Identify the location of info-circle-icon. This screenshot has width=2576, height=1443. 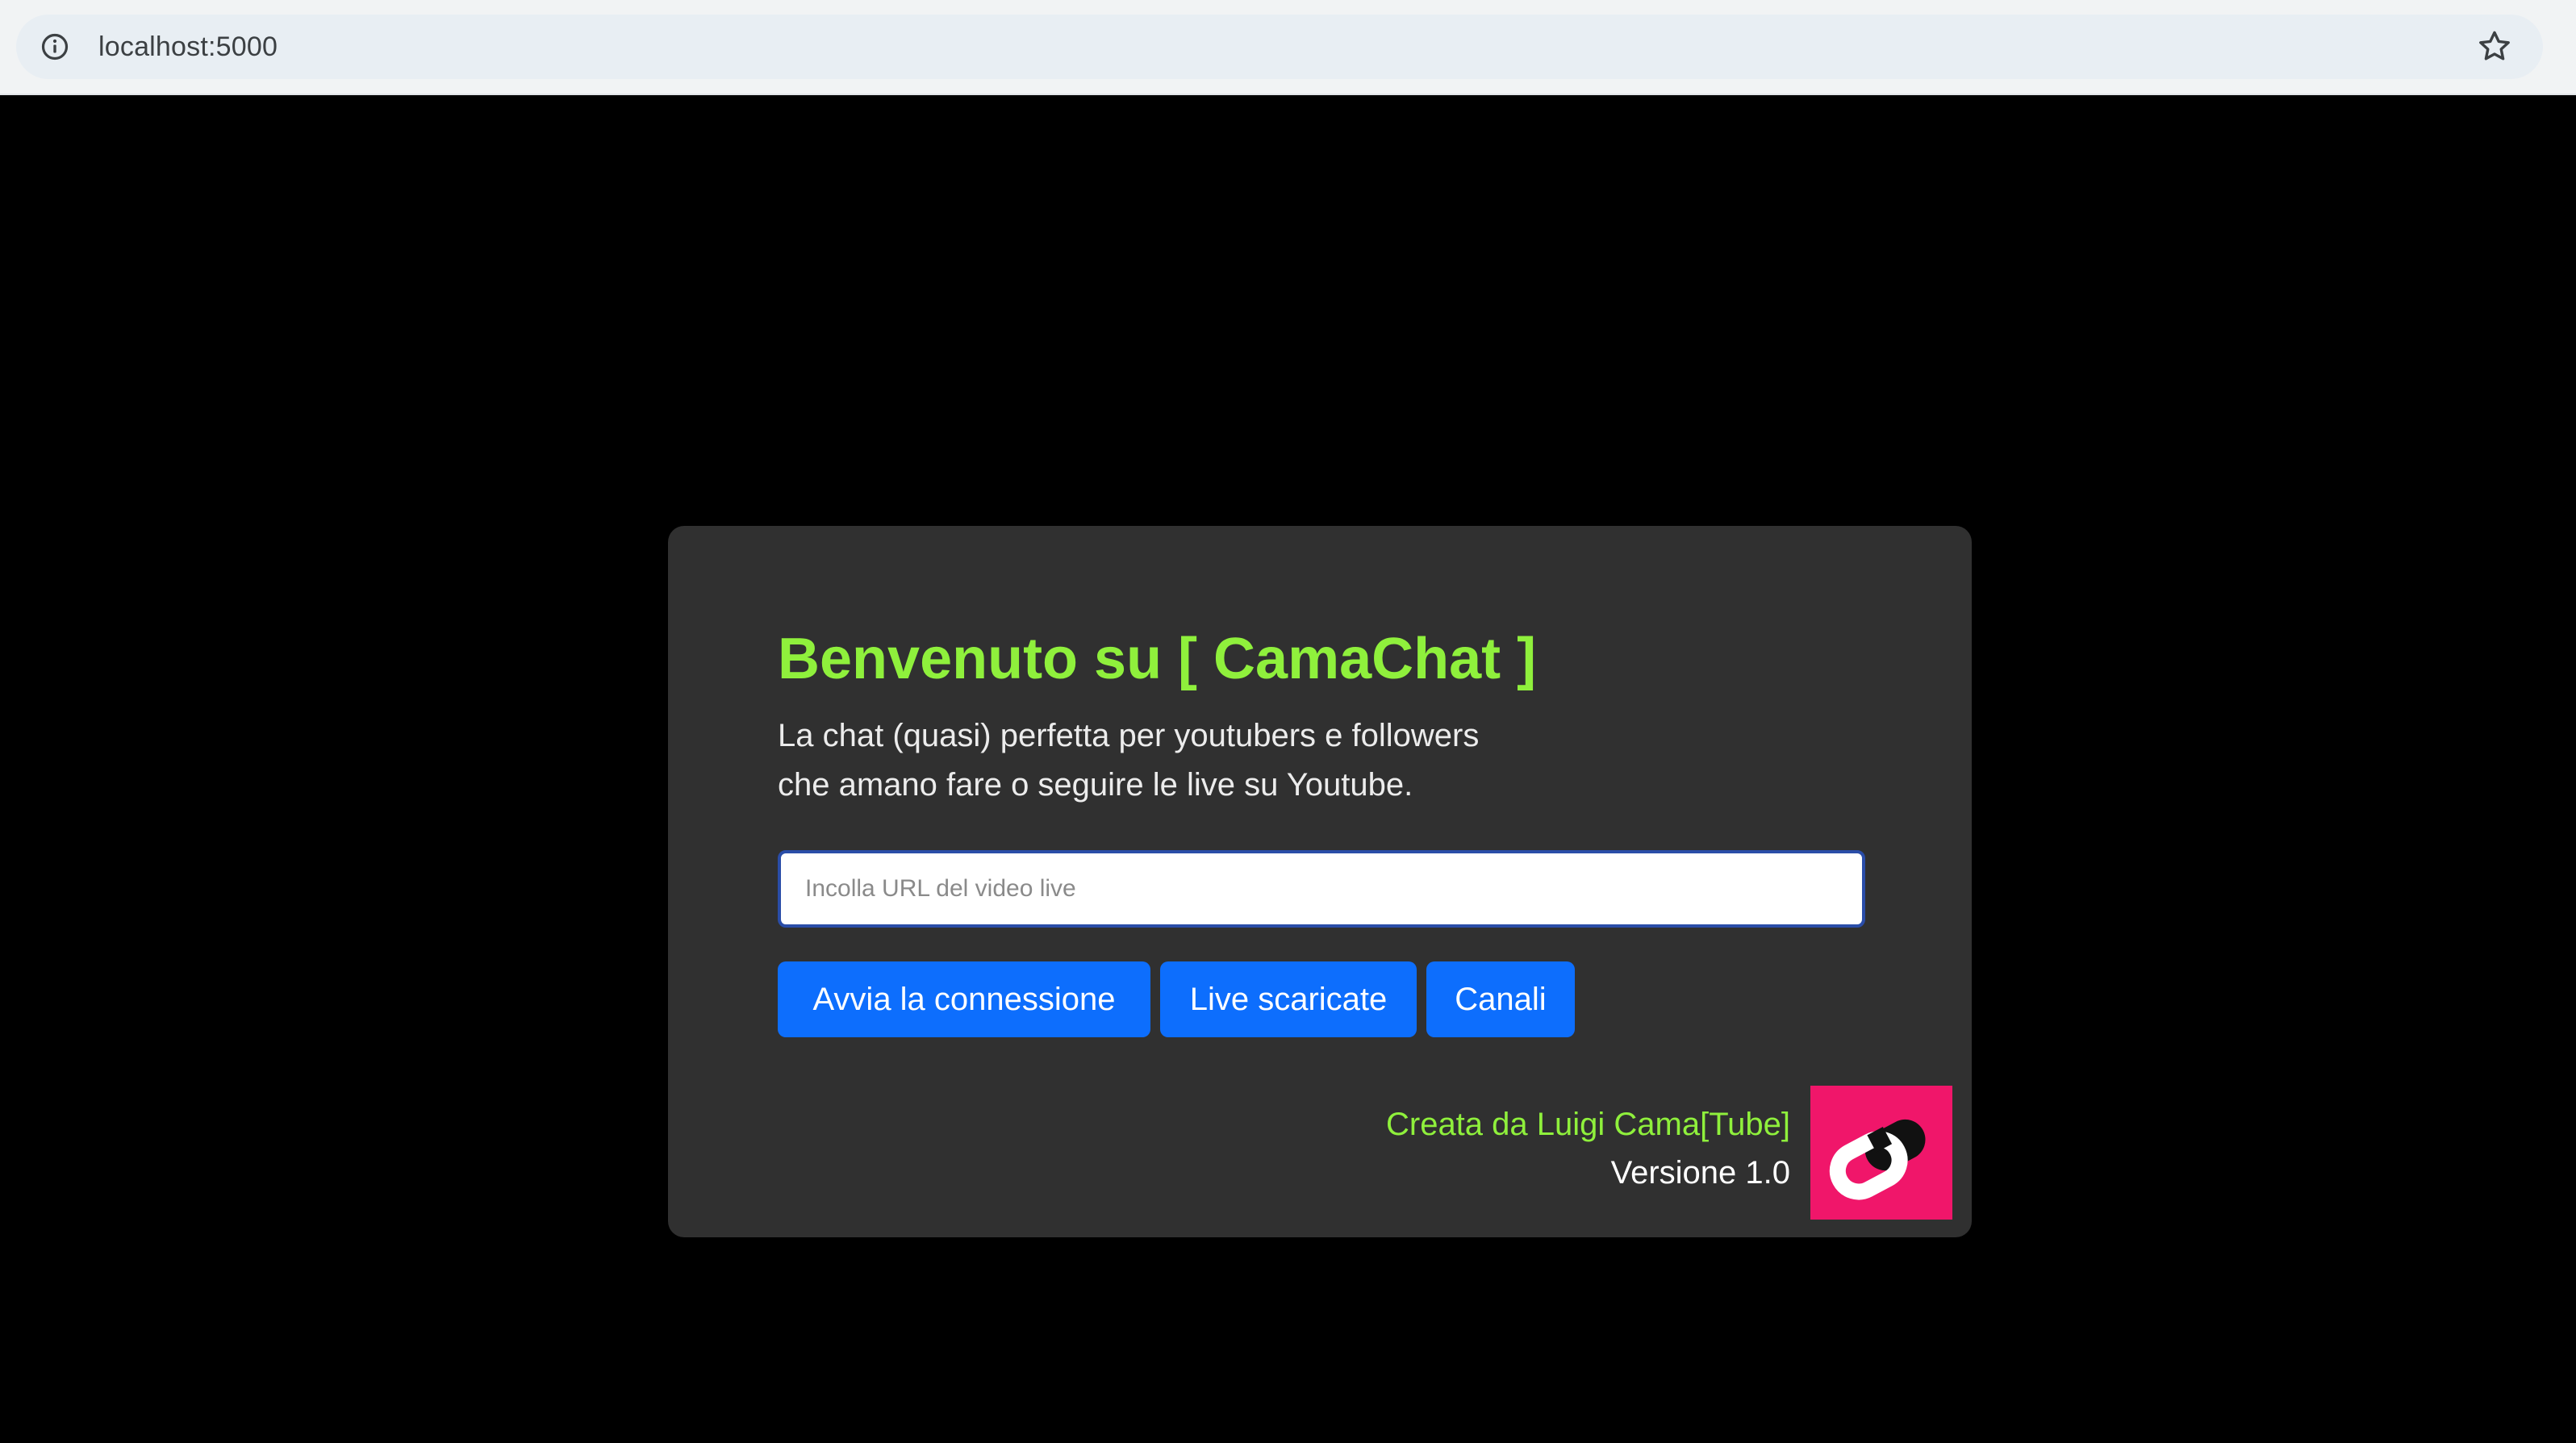
(55, 47).